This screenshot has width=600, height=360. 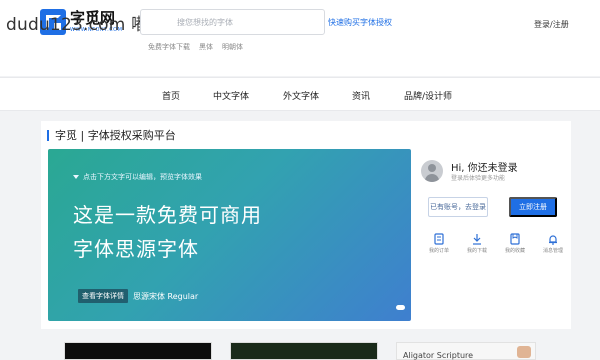 I want to click on font-name: 思源宋体 Regular, so click(x=166, y=296).